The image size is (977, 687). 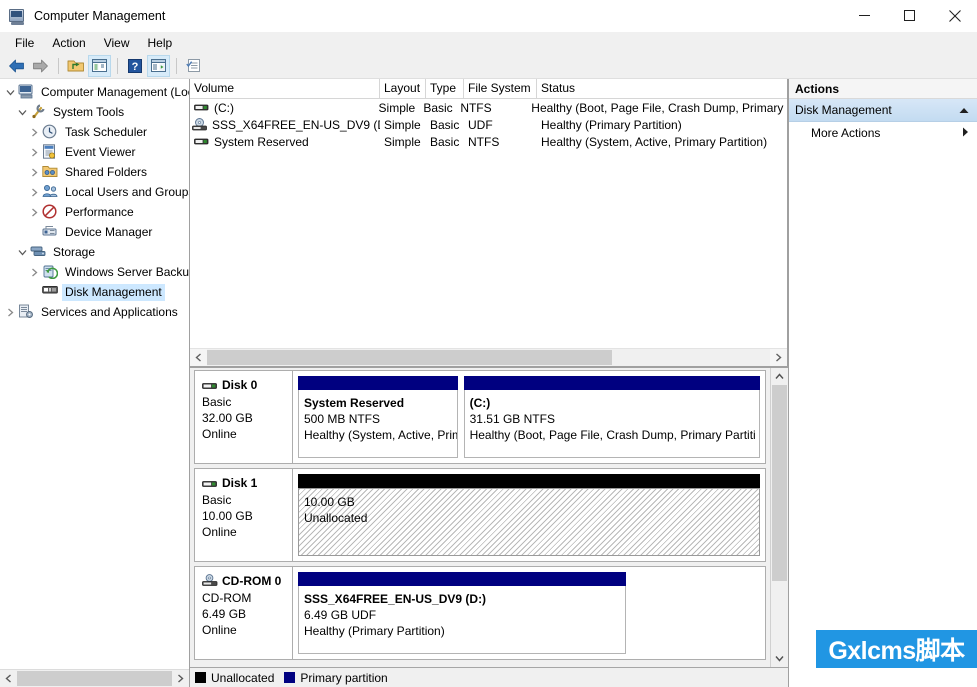 I want to click on actions-group-disk-management: Disk Management, so click(x=883, y=110).